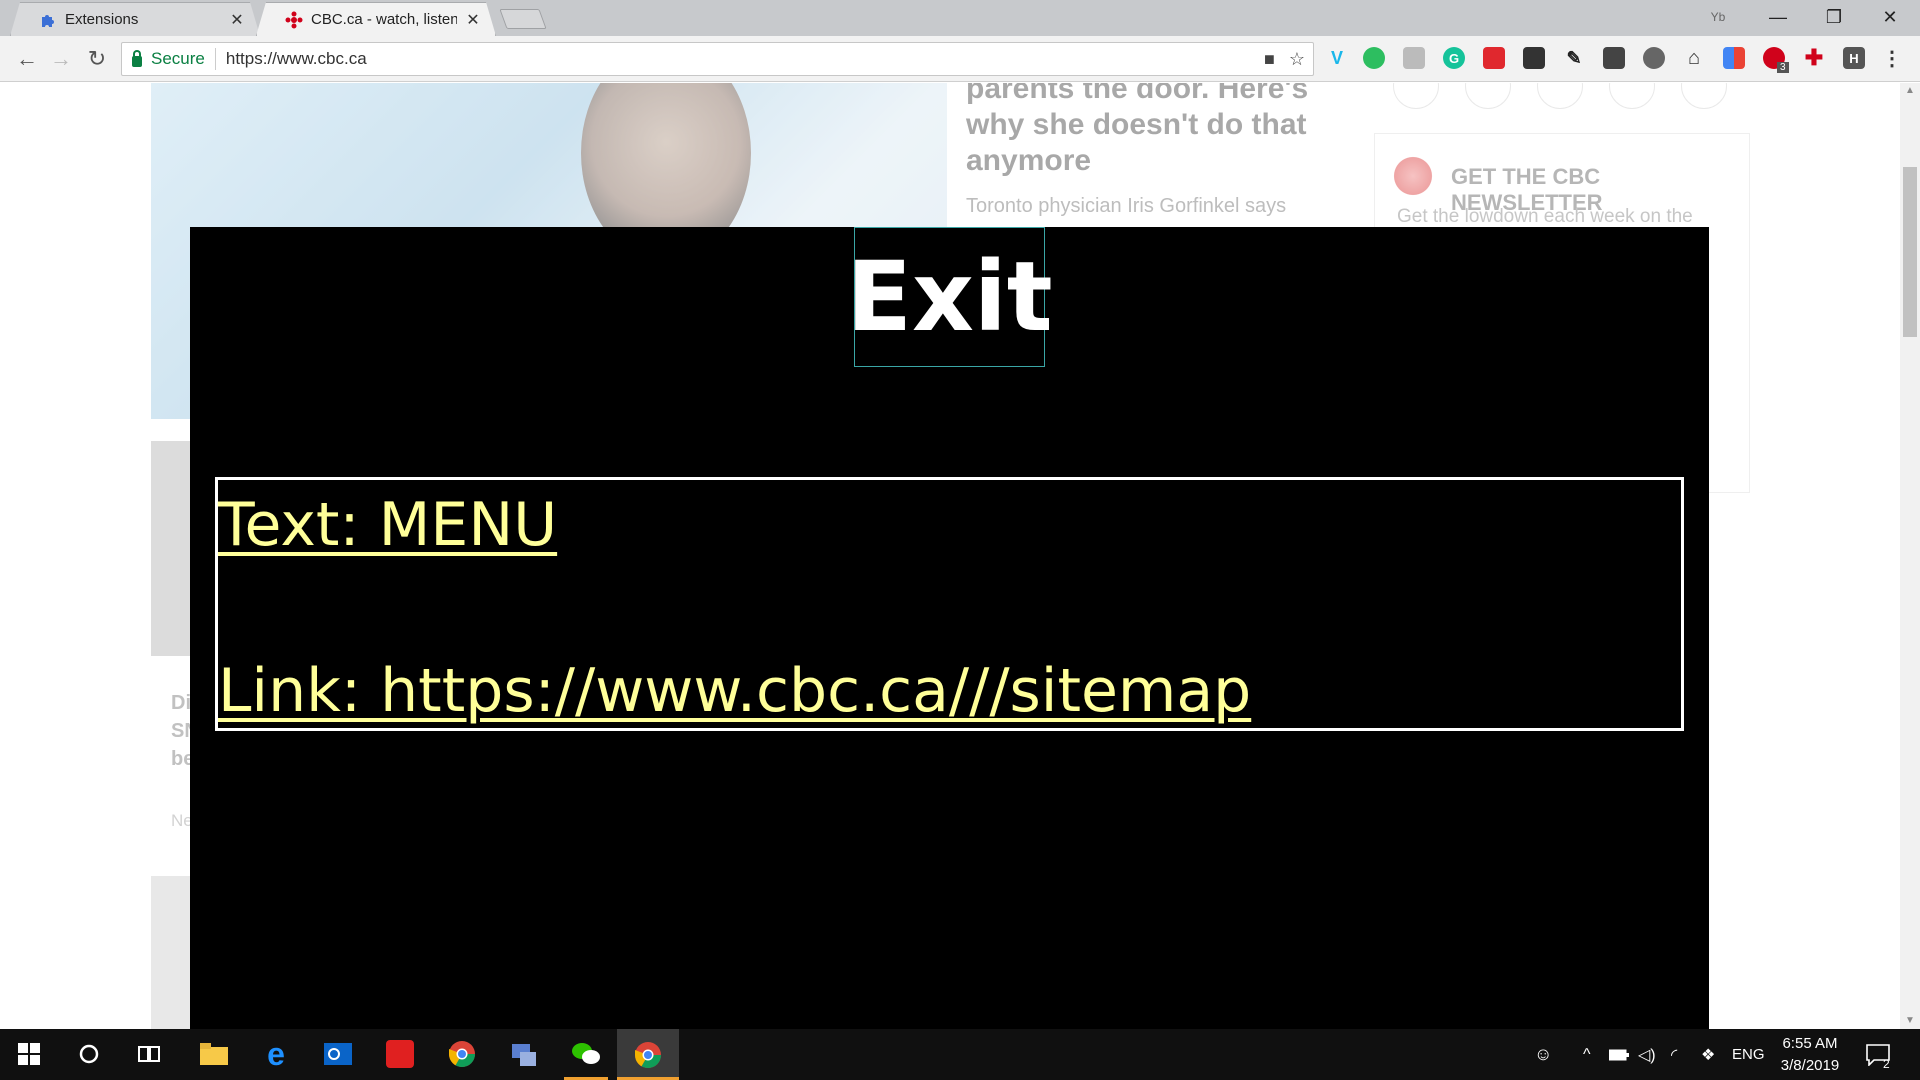 The height and width of the screenshot is (1080, 1920). Describe the element at coordinates (1910, 252) in the screenshot. I see `scroll-thumb` at that location.